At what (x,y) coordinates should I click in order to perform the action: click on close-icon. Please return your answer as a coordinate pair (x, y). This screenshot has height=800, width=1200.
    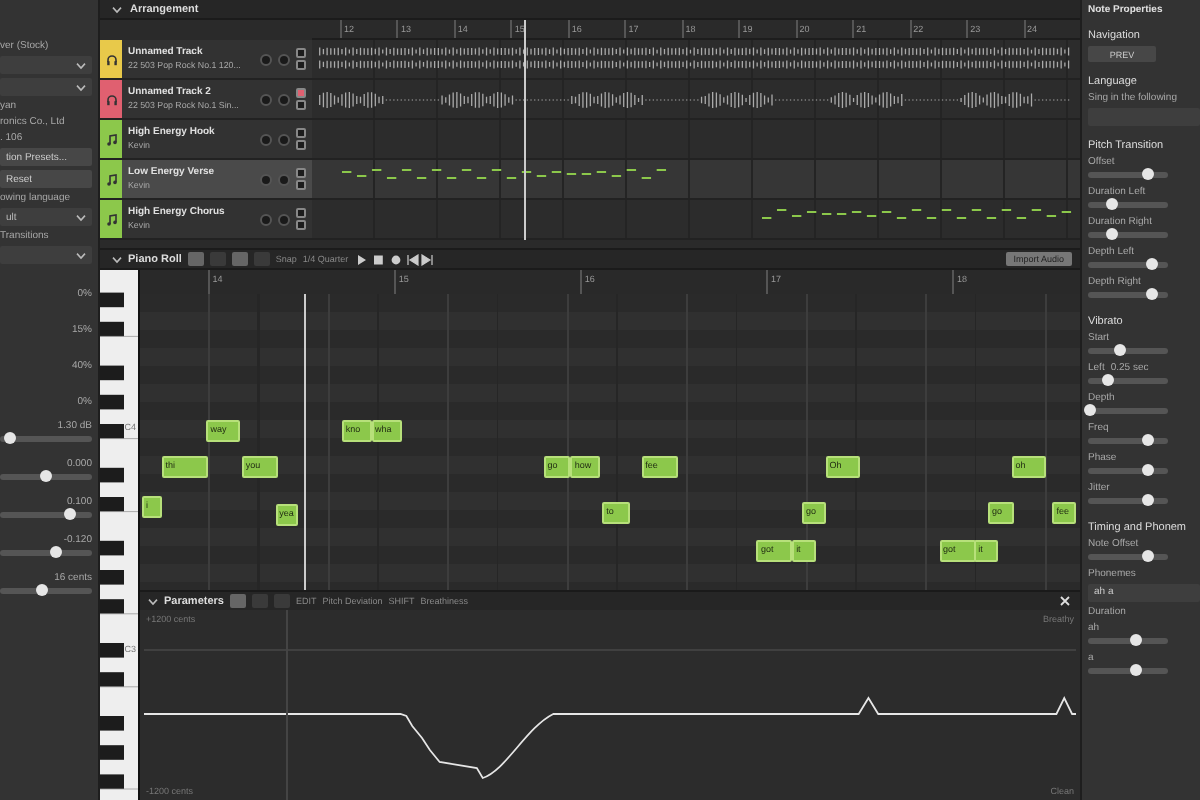
    Looking at the image, I should click on (1065, 601).